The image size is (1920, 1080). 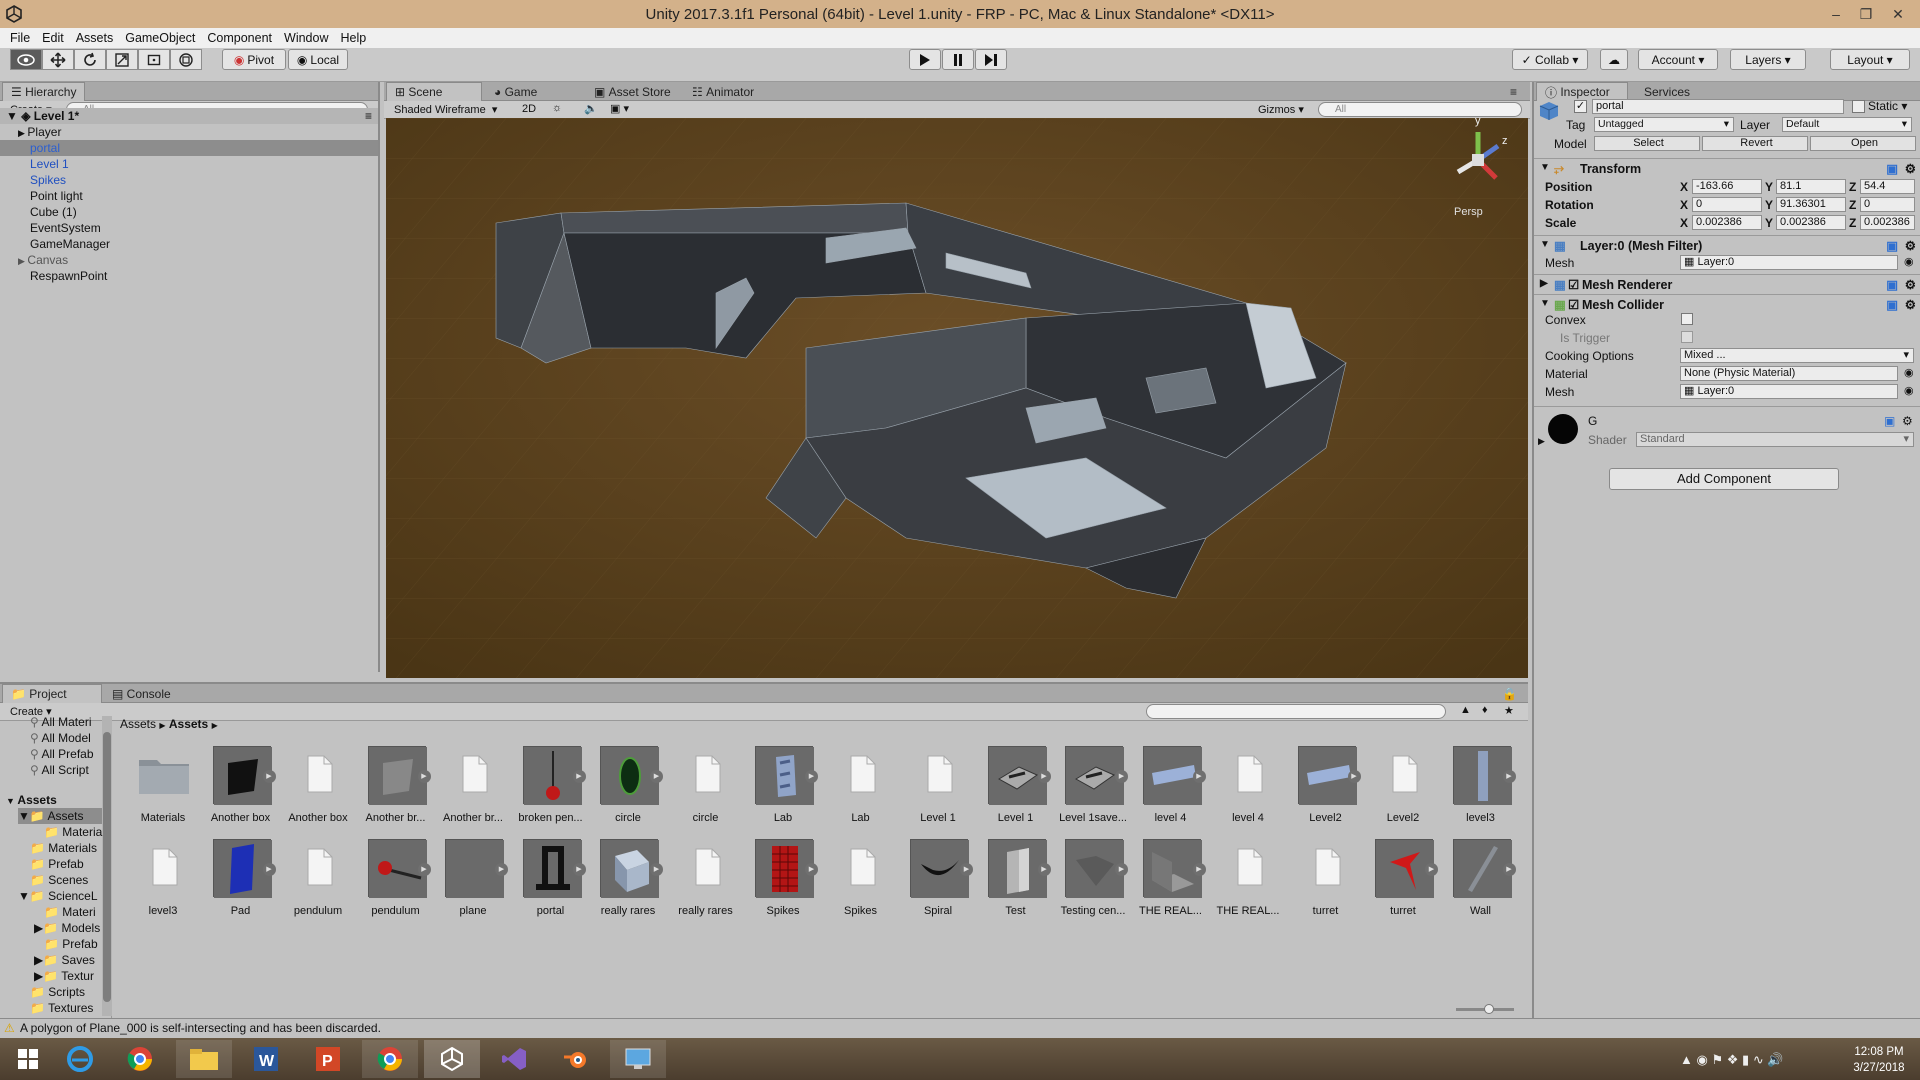 I want to click on close-icon: ✕, so click(x=1898, y=14).